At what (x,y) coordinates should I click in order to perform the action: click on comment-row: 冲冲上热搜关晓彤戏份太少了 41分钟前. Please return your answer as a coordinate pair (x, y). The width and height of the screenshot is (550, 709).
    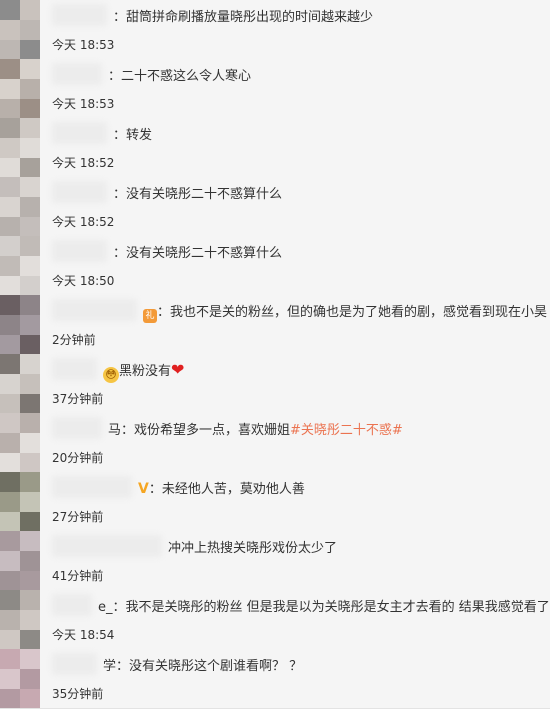
    Looking at the image, I should click on (275, 561).